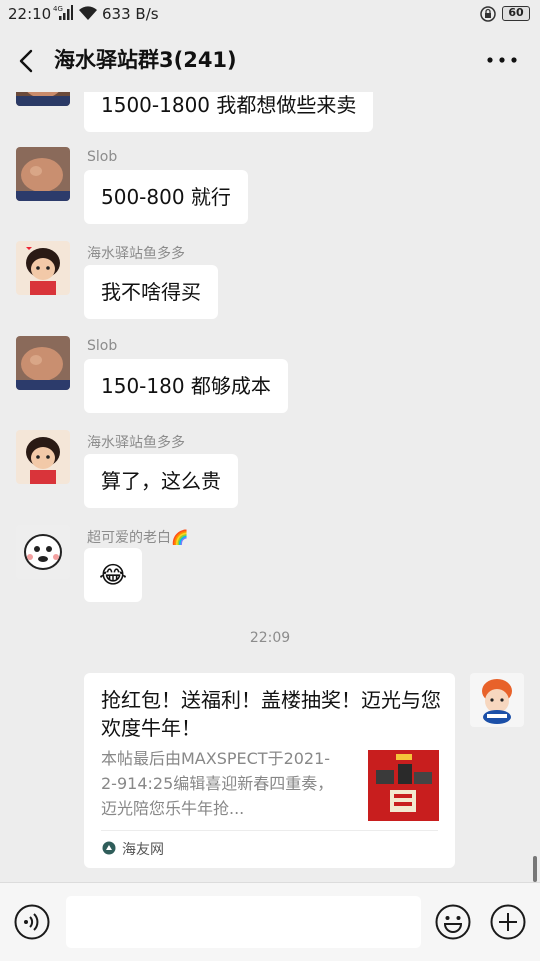 This screenshot has height=961, width=540. Describe the element at coordinates (32, 922) in the screenshot. I see `voice-input-icon` at that location.